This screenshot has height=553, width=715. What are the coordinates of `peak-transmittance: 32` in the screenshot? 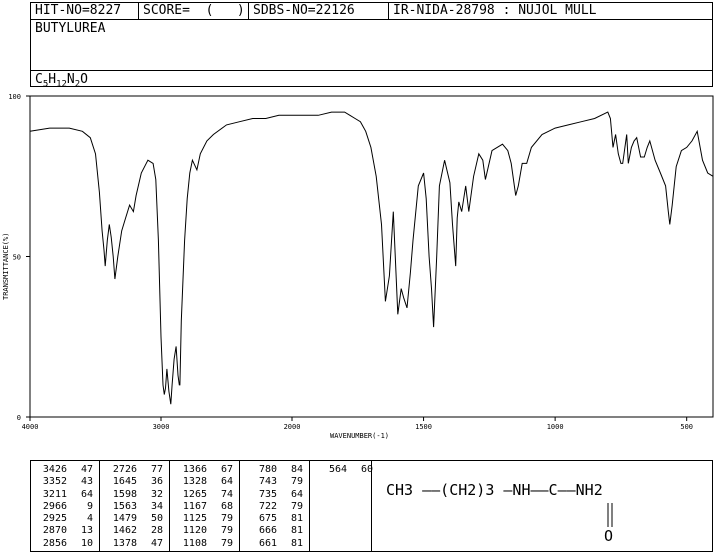 It's located at (156, 494).